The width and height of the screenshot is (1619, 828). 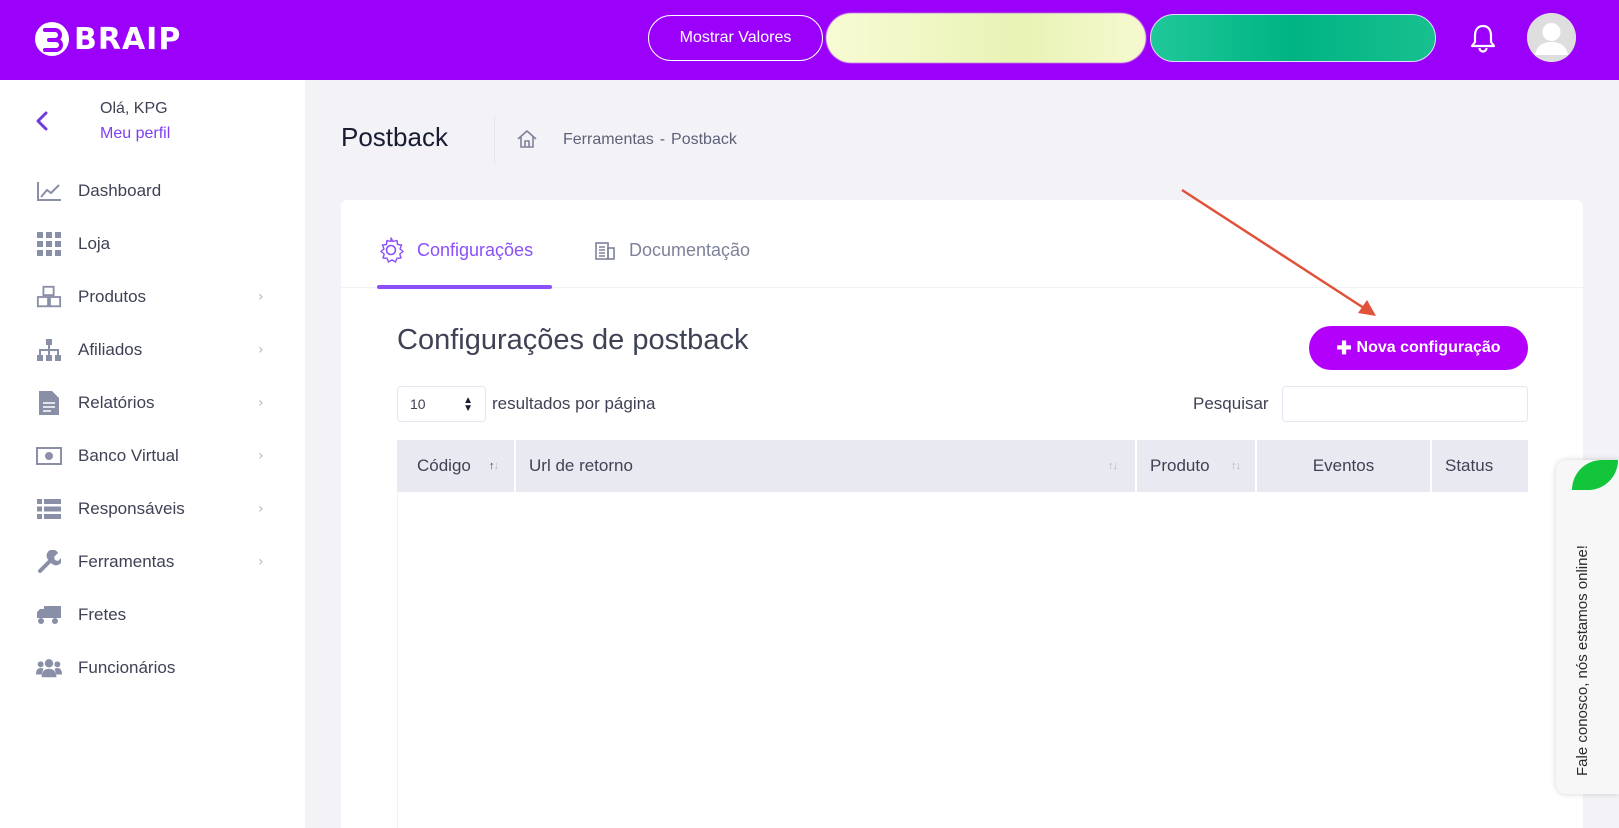 I want to click on sidebar-item-fretes: Fretes, so click(x=152, y=615).